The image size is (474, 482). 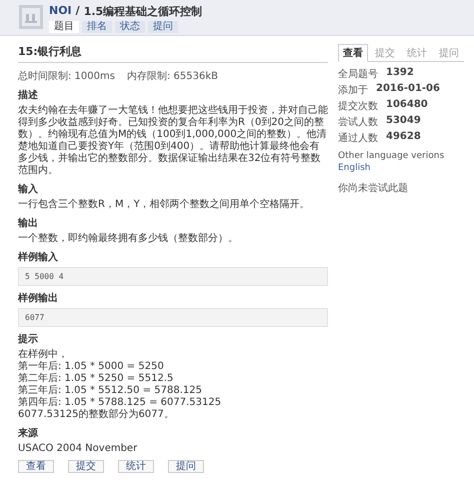 What do you see at coordinates (31, 17) in the screenshot?
I see `logo-icon` at bounding box center [31, 17].